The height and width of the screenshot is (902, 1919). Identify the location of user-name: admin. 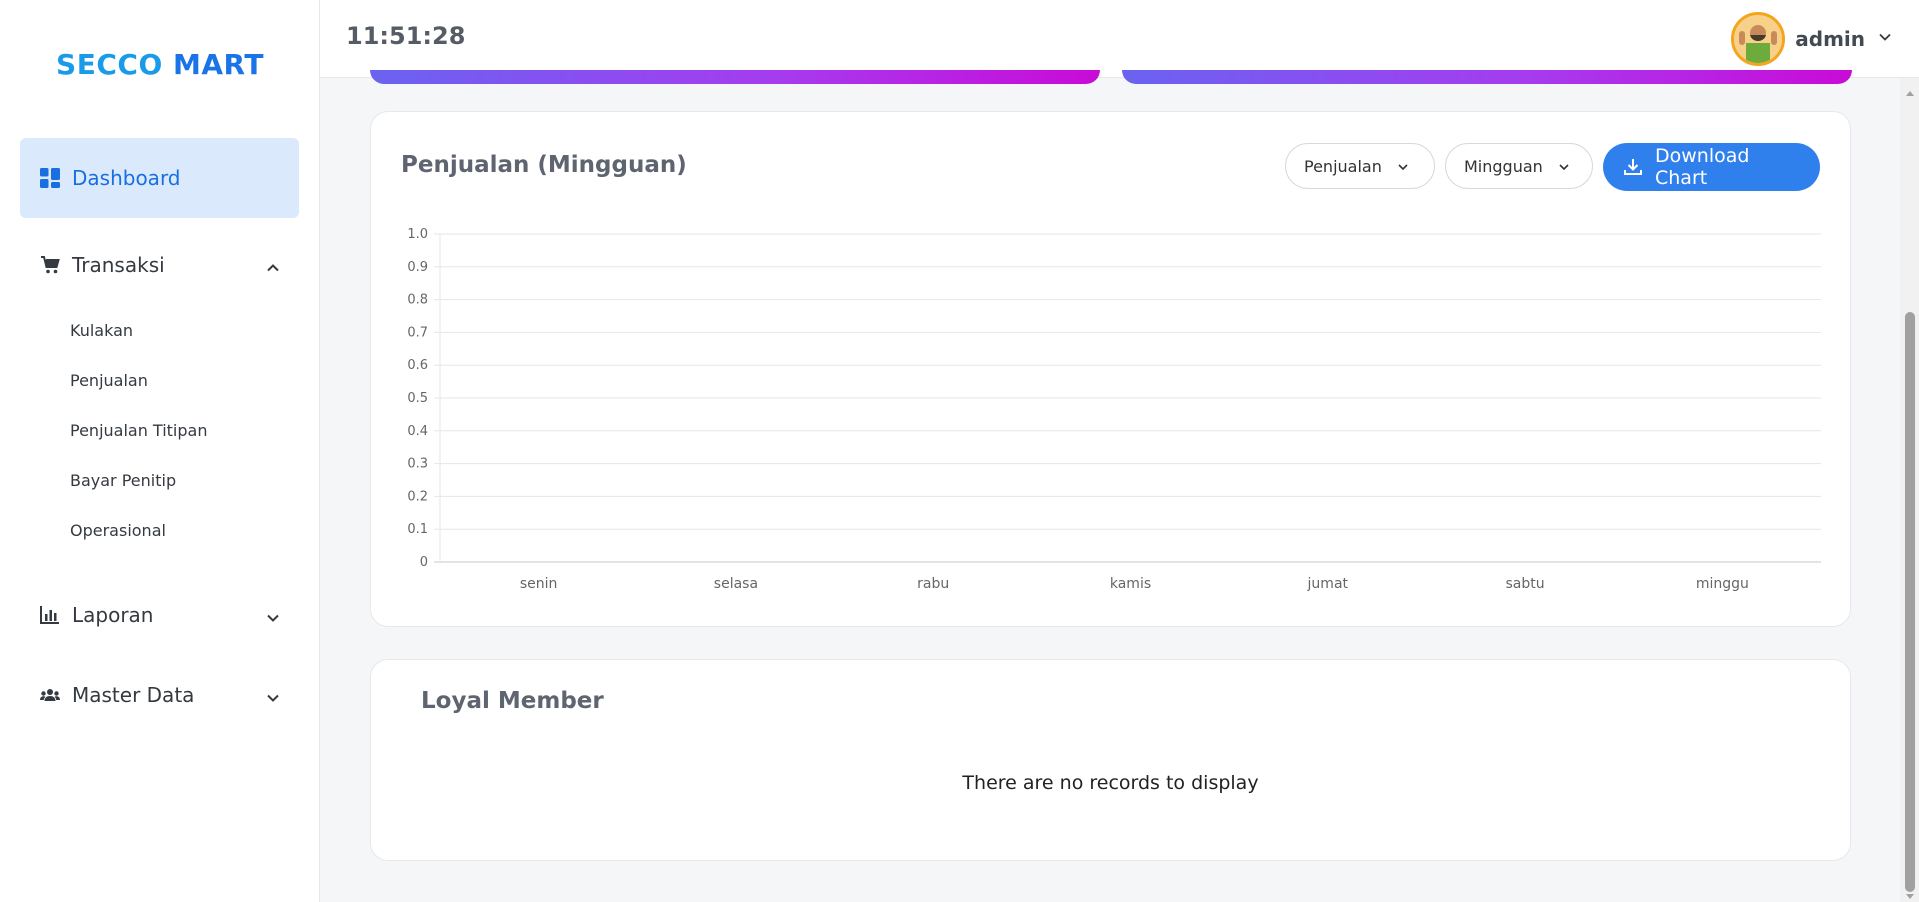
(1830, 39).